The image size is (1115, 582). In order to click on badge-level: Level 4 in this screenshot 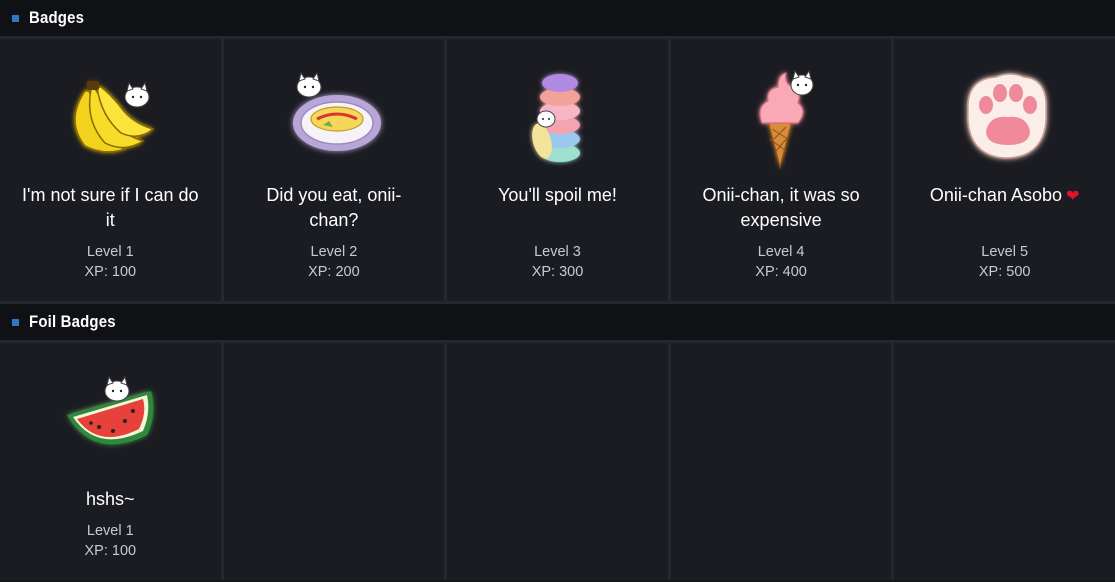, I will do `click(781, 252)`.